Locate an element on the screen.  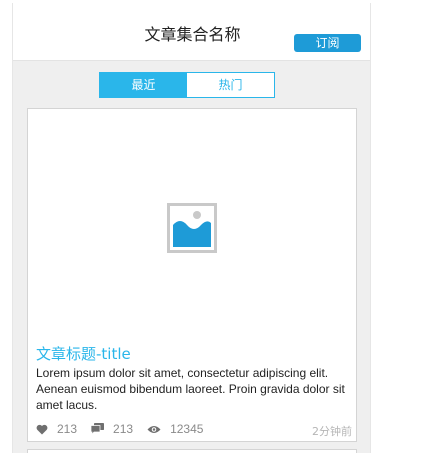
heart-icon is located at coordinates (42, 429).